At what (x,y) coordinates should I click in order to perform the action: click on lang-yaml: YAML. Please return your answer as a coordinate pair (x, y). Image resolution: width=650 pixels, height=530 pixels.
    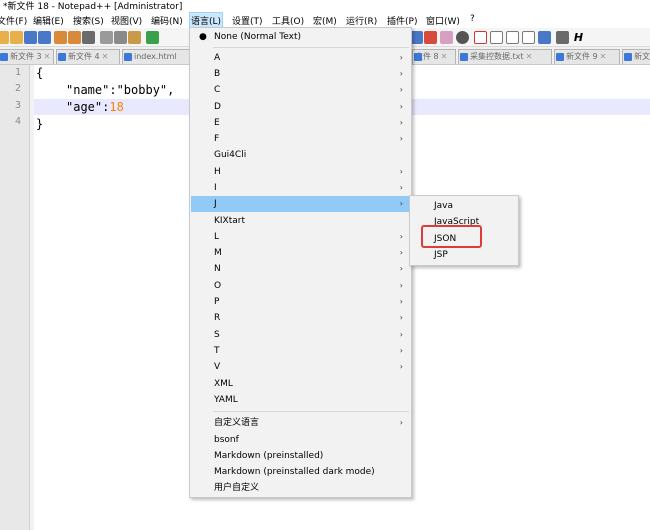
    Looking at the image, I should click on (300, 400).